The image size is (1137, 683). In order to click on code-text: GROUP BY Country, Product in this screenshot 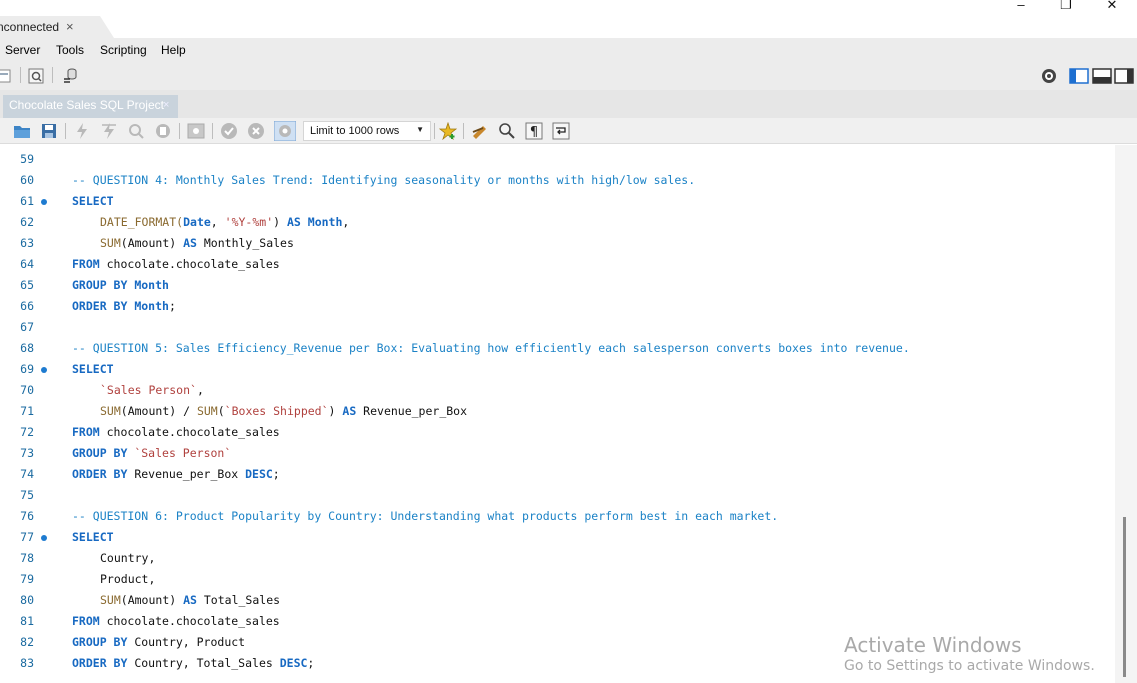, I will do `click(158, 642)`.